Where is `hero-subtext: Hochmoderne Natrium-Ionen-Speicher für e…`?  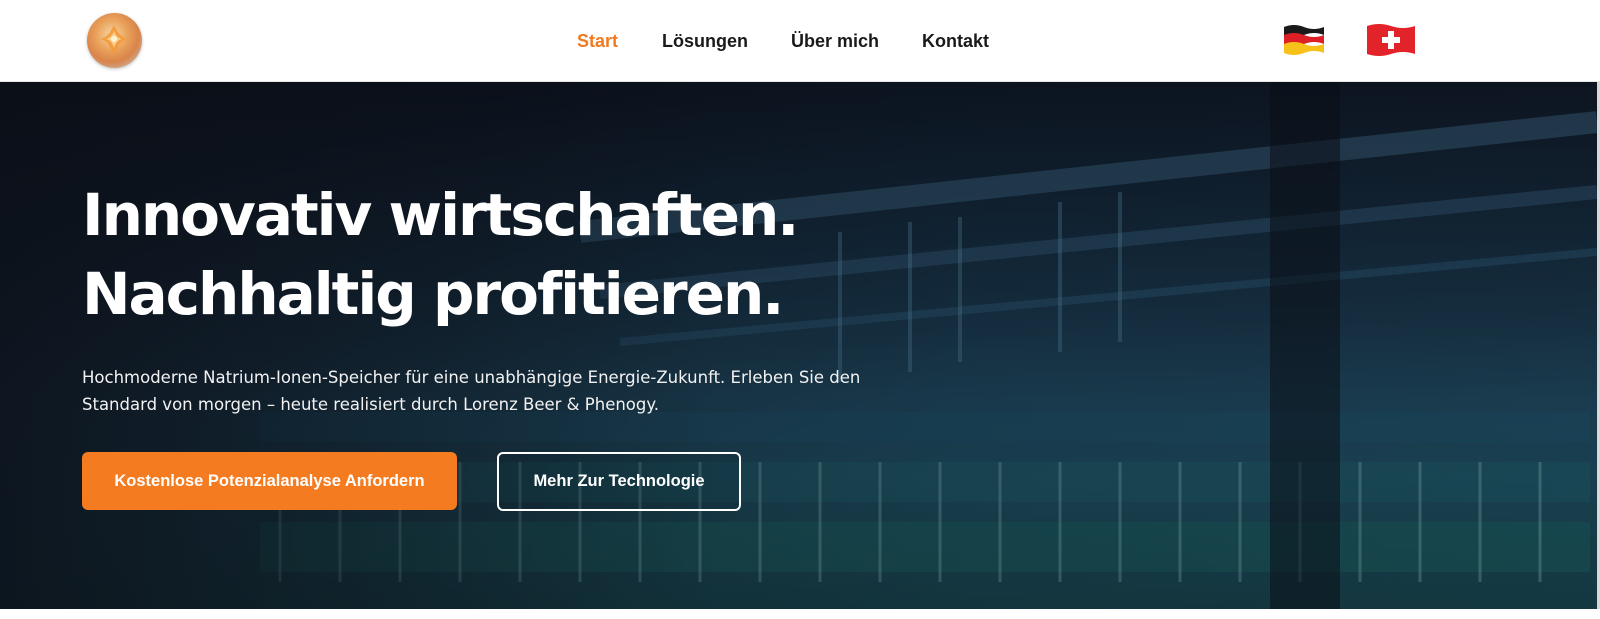 hero-subtext: Hochmoderne Natrium-Ionen-Speicher für e… is located at coordinates (471, 391).